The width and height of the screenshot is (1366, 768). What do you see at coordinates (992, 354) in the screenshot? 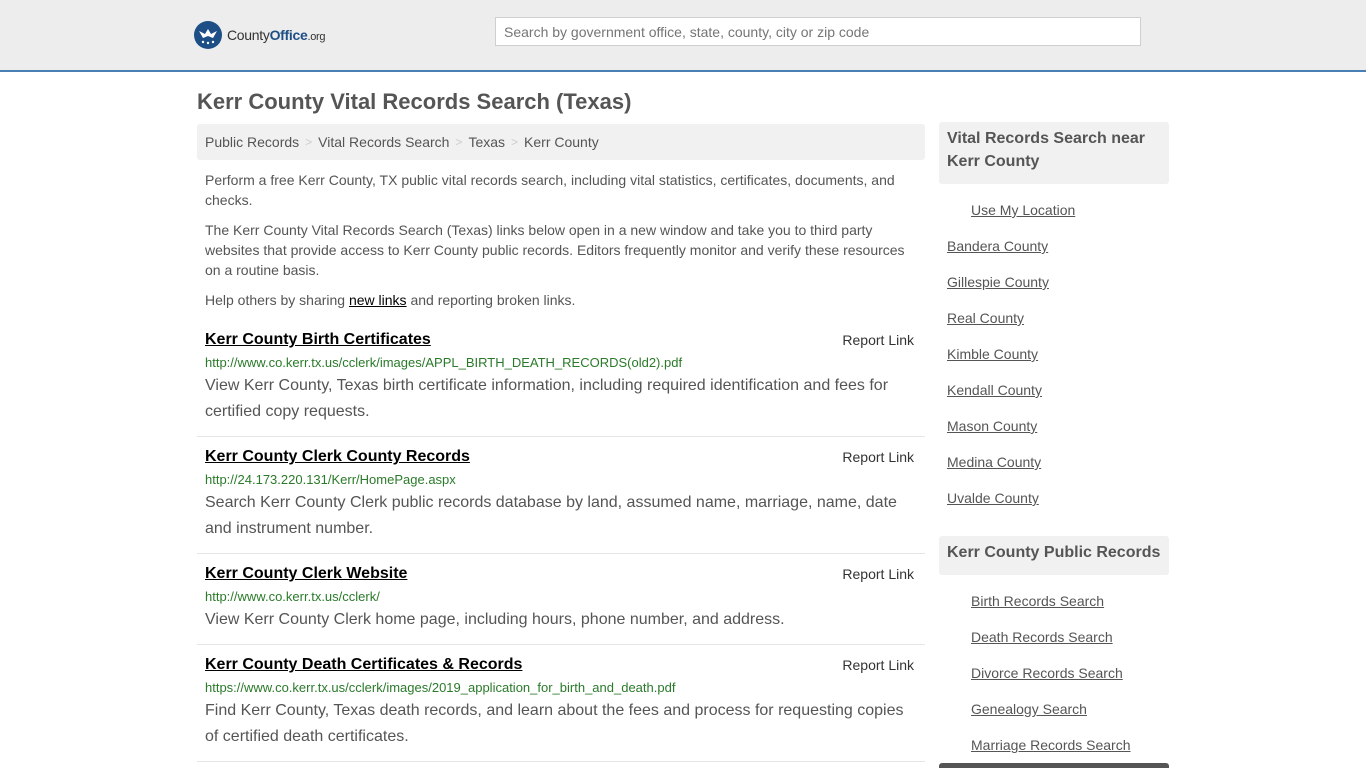
I see `sidebar-item-kimble: Kimble County` at bounding box center [992, 354].